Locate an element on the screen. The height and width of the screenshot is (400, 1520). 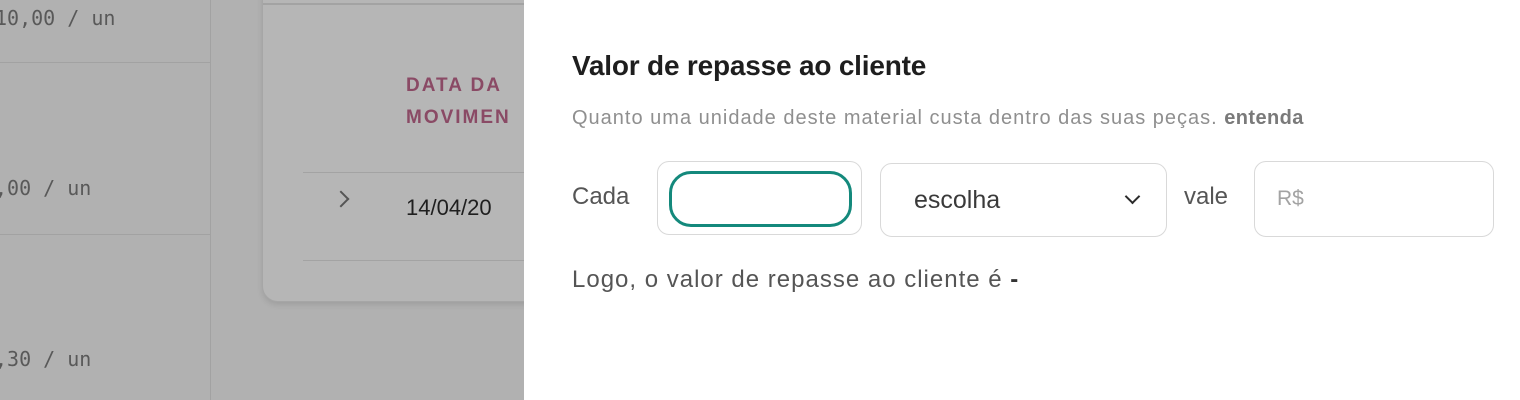
panel-title: Valor de repasse ao cliente is located at coordinates (749, 65).